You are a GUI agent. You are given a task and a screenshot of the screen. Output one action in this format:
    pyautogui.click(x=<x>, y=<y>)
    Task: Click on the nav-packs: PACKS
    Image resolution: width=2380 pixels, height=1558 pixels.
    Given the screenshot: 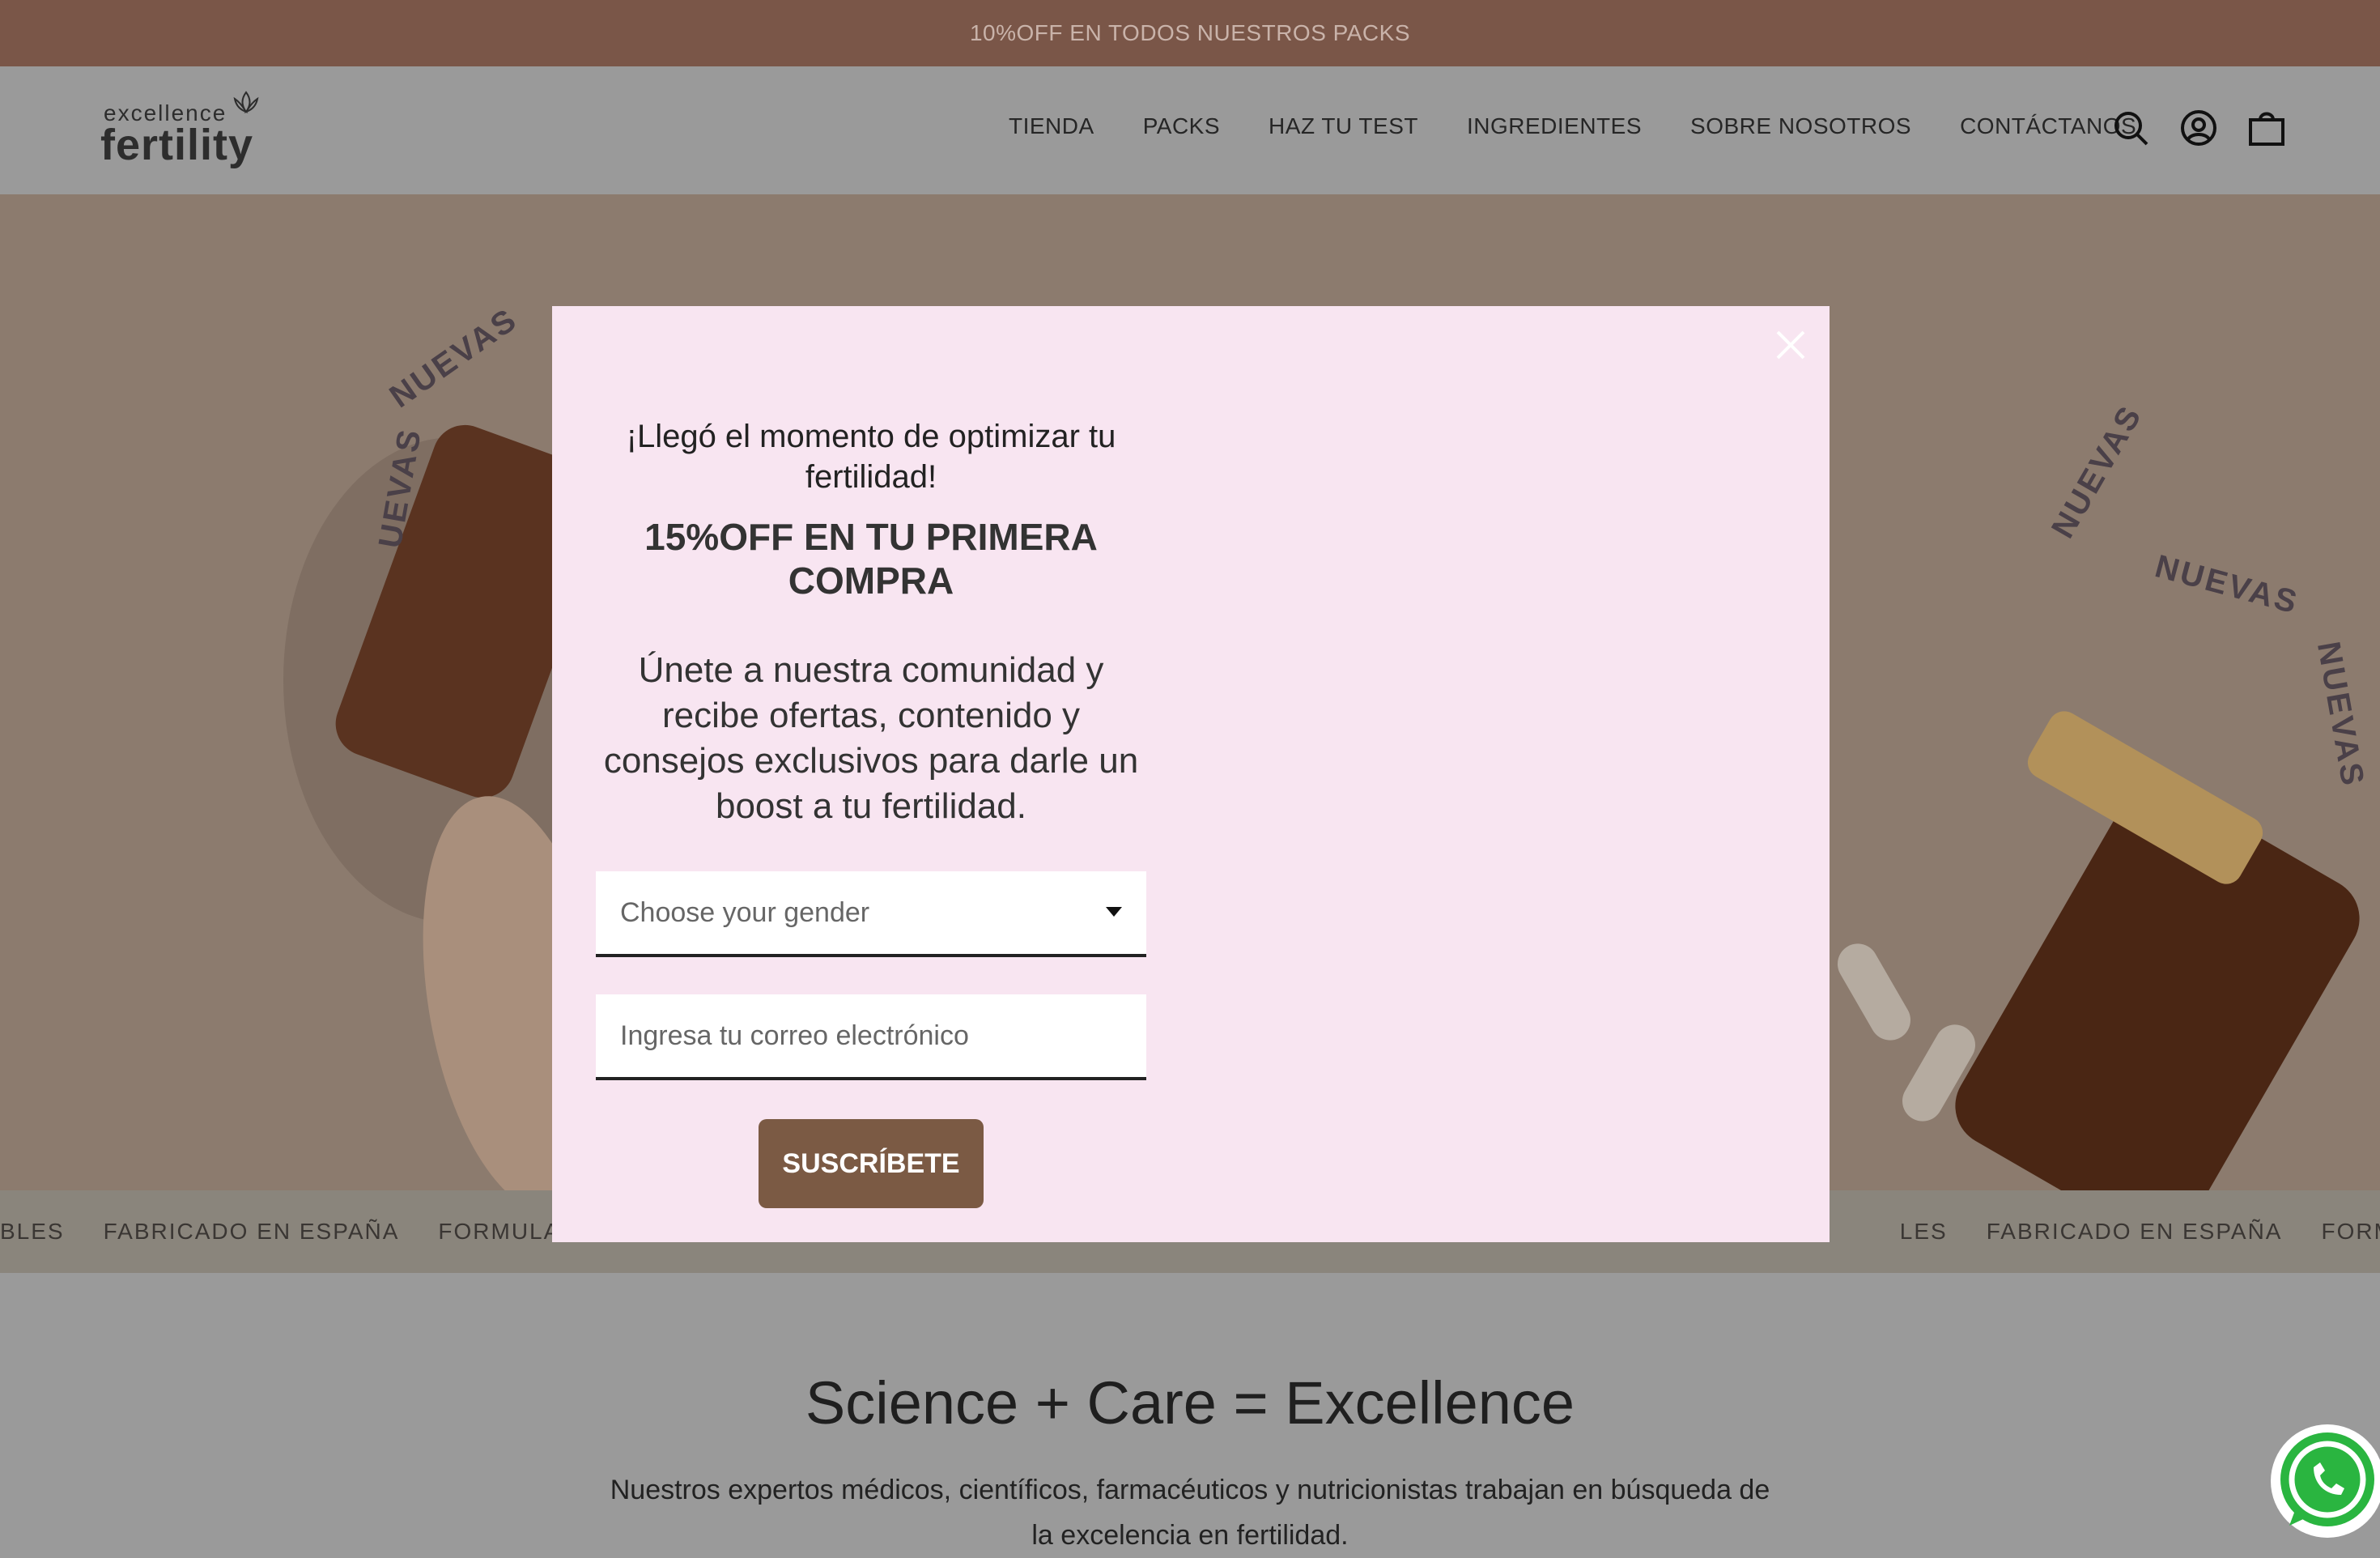 What is the action you would take?
    pyautogui.click(x=1181, y=126)
    